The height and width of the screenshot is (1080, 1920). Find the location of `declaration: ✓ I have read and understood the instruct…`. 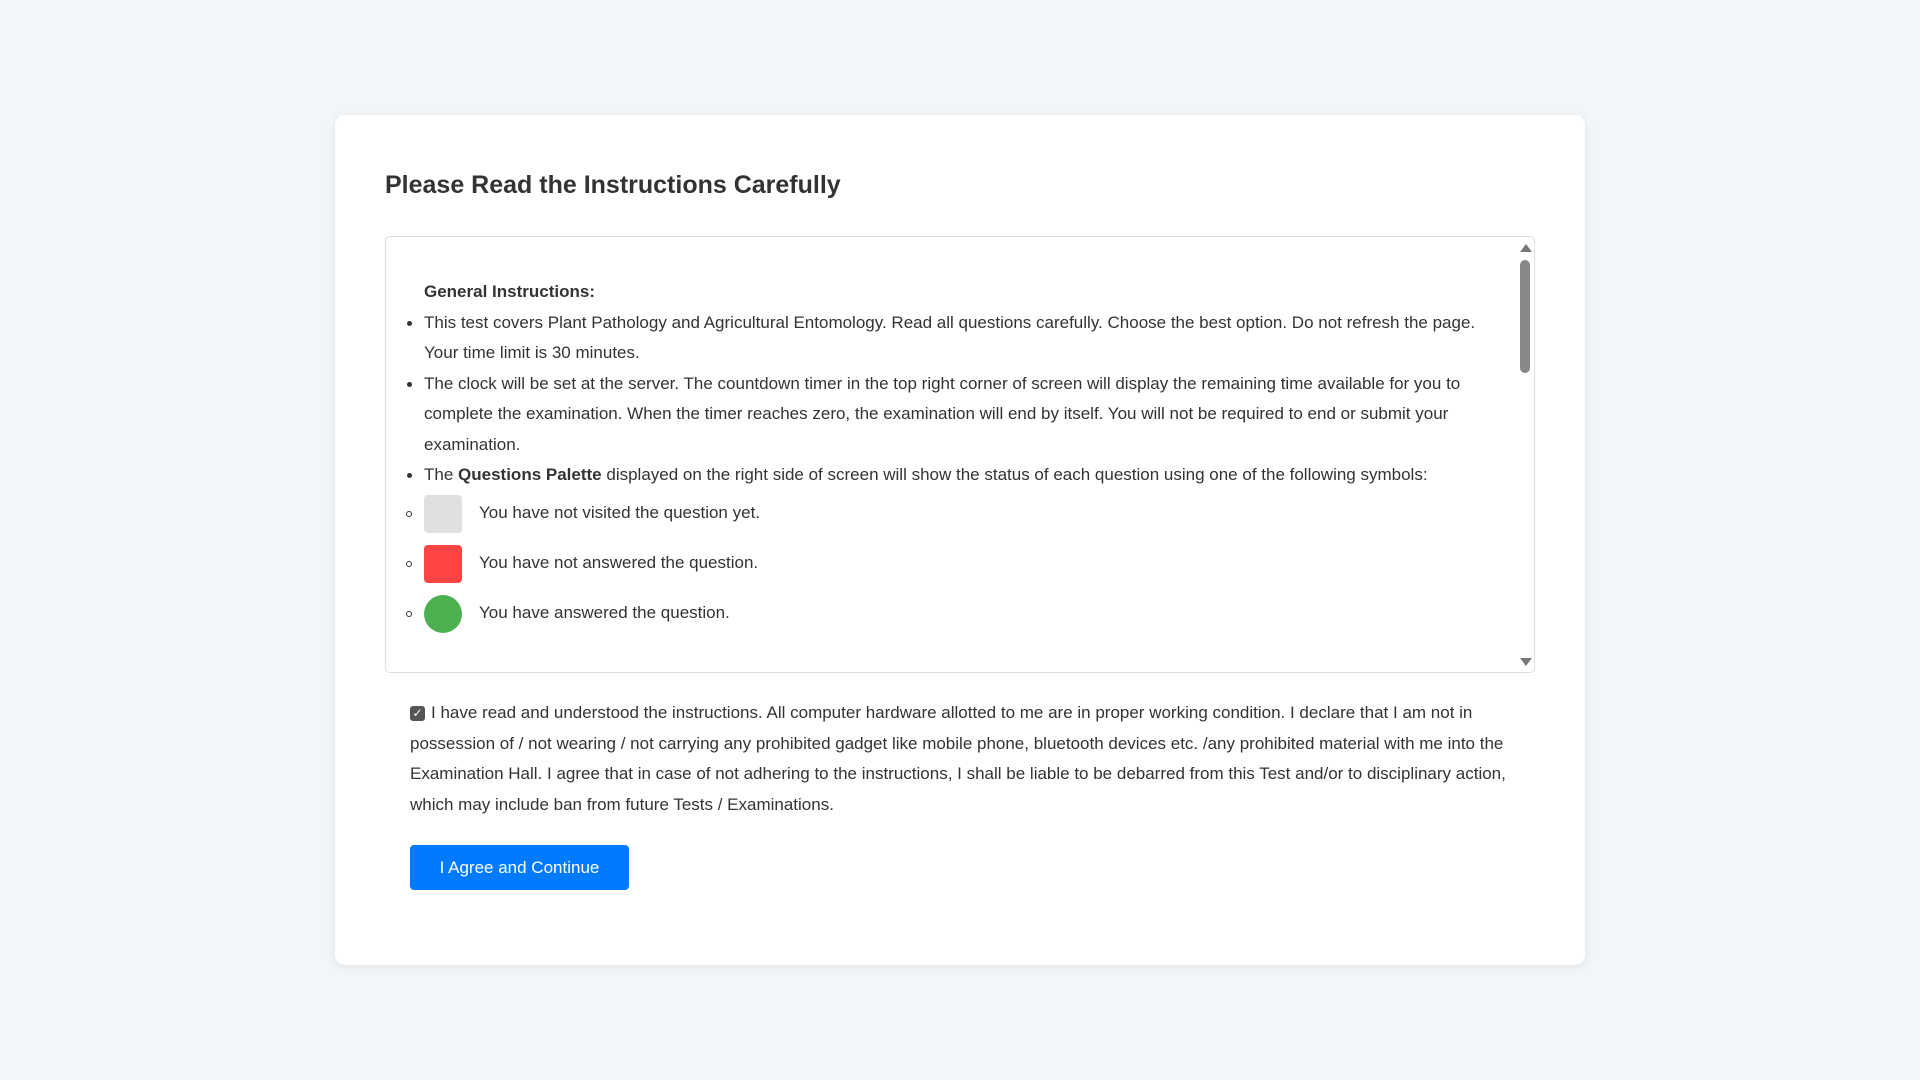

declaration: ✓ I have read and understood the instruct… is located at coordinates (965, 759).